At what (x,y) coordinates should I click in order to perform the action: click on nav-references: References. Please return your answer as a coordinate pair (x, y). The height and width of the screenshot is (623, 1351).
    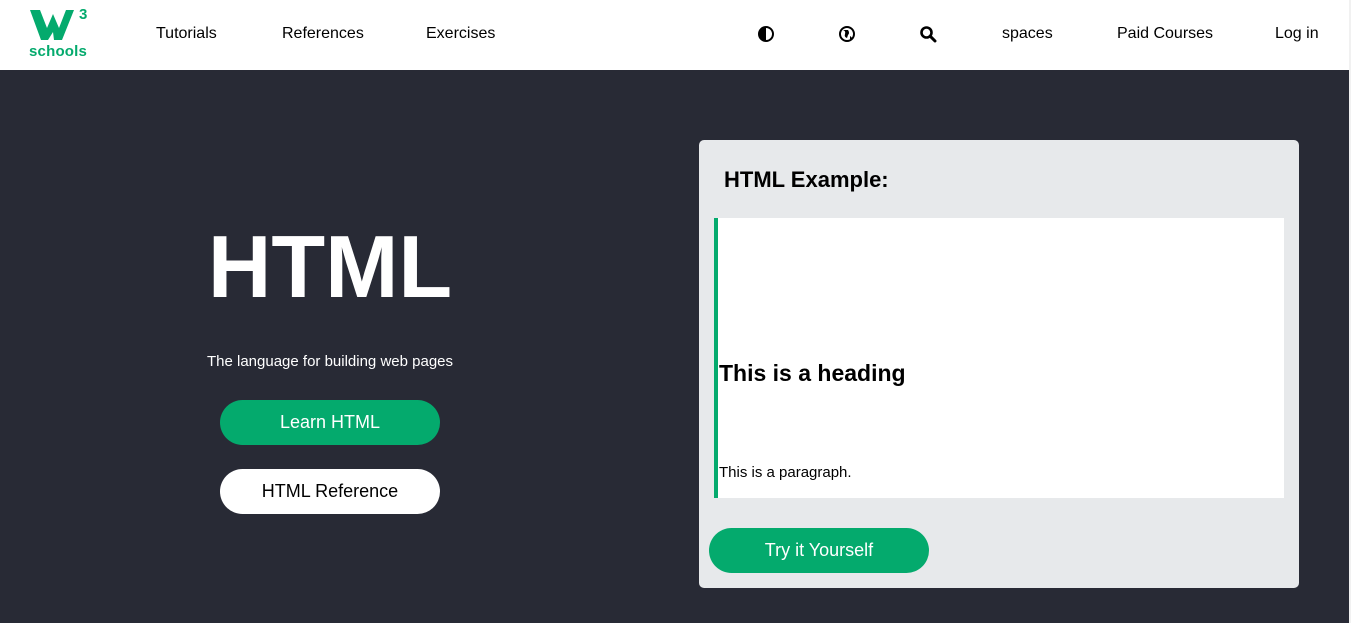
    Looking at the image, I should click on (323, 34).